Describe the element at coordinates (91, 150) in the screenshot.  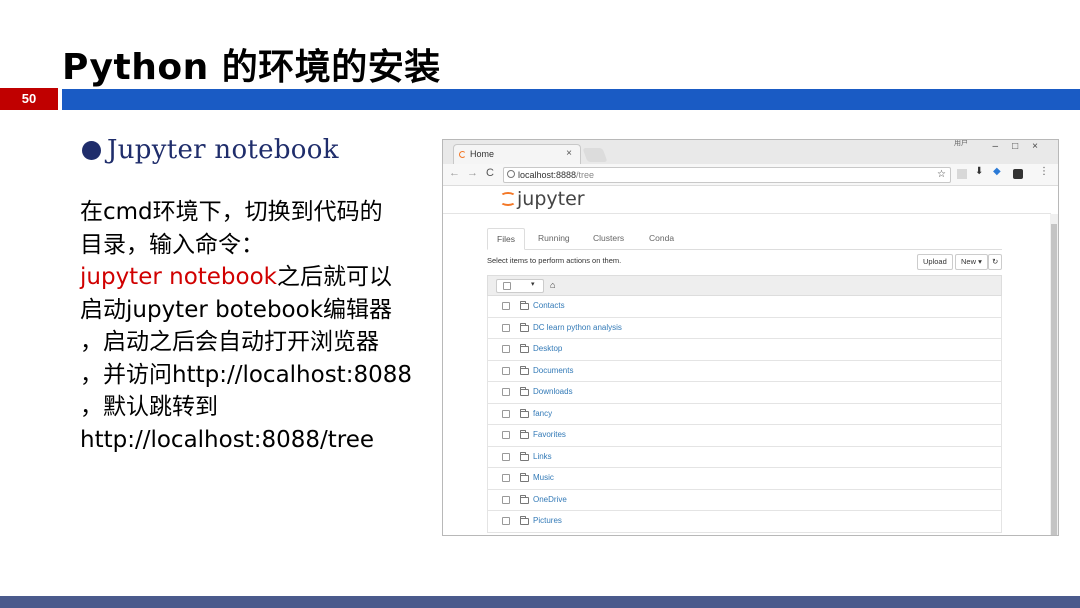
I see `bullet-dot-icon` at that location.